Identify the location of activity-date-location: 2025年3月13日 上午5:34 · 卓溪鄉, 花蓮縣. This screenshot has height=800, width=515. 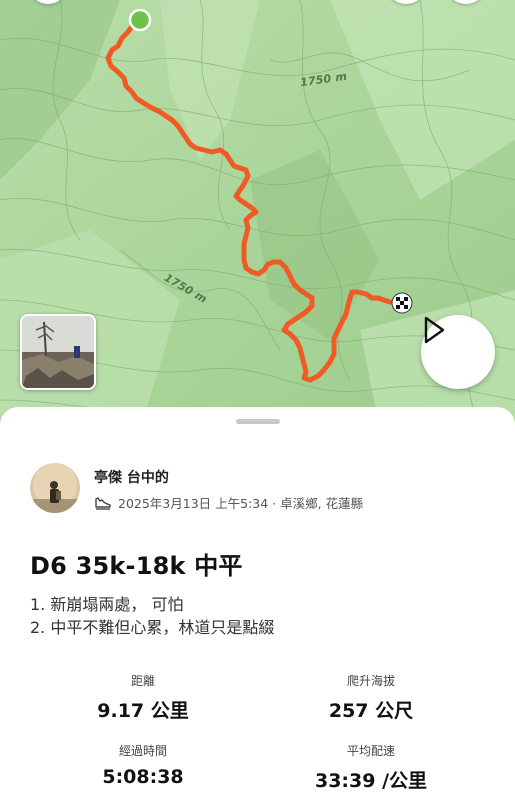
(241, 503).